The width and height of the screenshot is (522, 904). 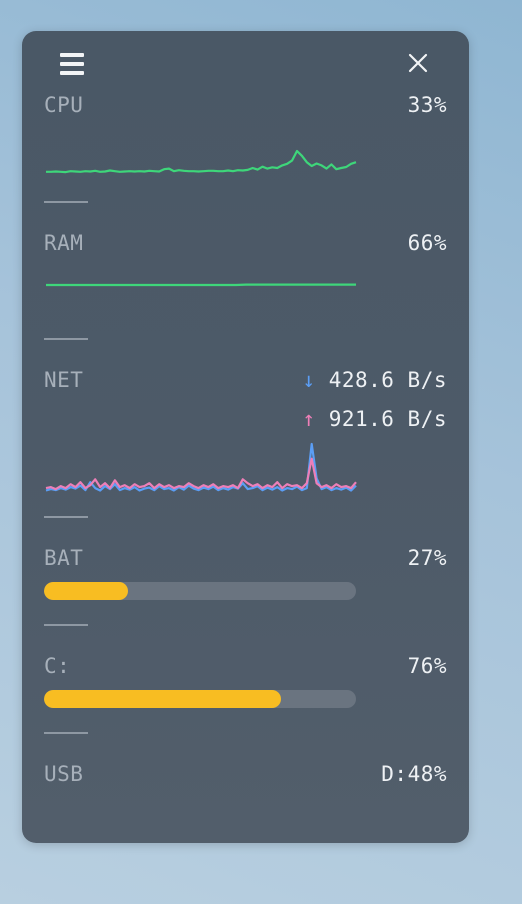 I want to click on net-label: NET, so click(x=64, y=380).